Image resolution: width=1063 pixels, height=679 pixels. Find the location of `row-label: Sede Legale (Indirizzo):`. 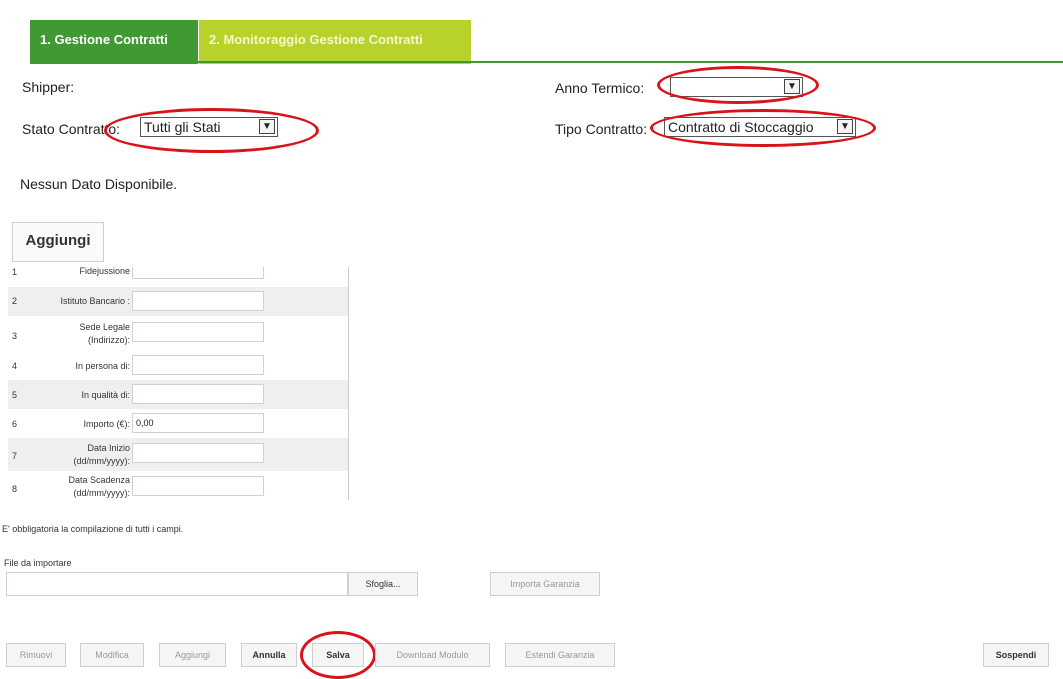

row-label: Sede Legale (Indirizzo): is located at coordinates (104, 333).